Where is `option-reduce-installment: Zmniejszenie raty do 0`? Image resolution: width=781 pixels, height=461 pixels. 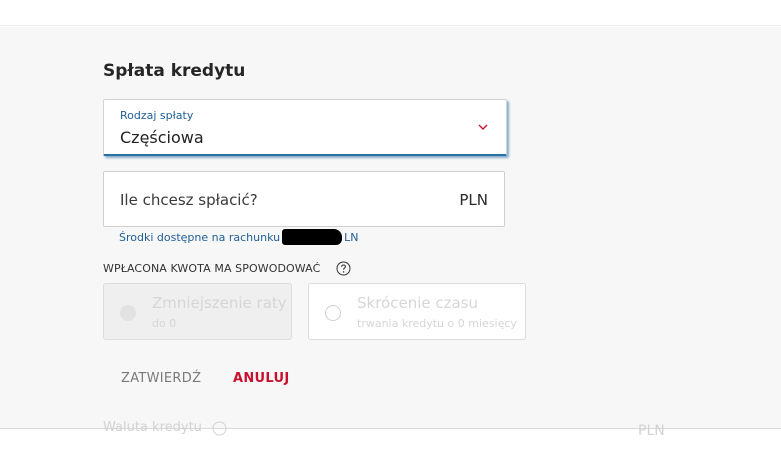 option-reduce-installment: Zmniejszenie raty do 0 is located at coordinates (197, 311).